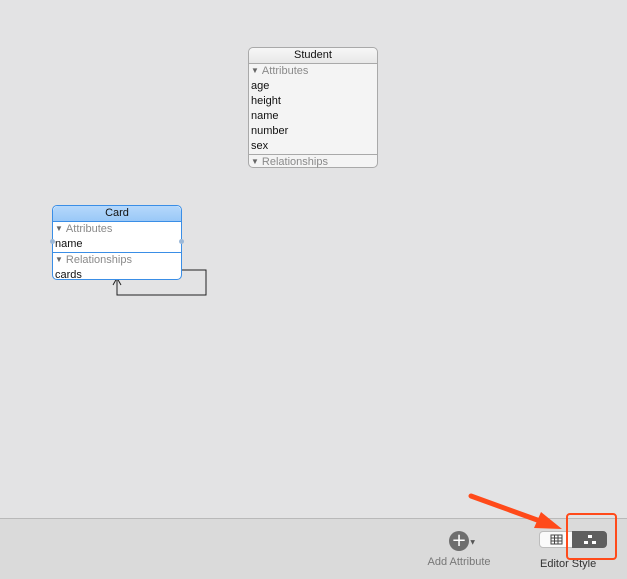 Image resolution: width=627 pixels, height=579 pixels. I want to click on annotation-highlight-box, so click(591, 536).